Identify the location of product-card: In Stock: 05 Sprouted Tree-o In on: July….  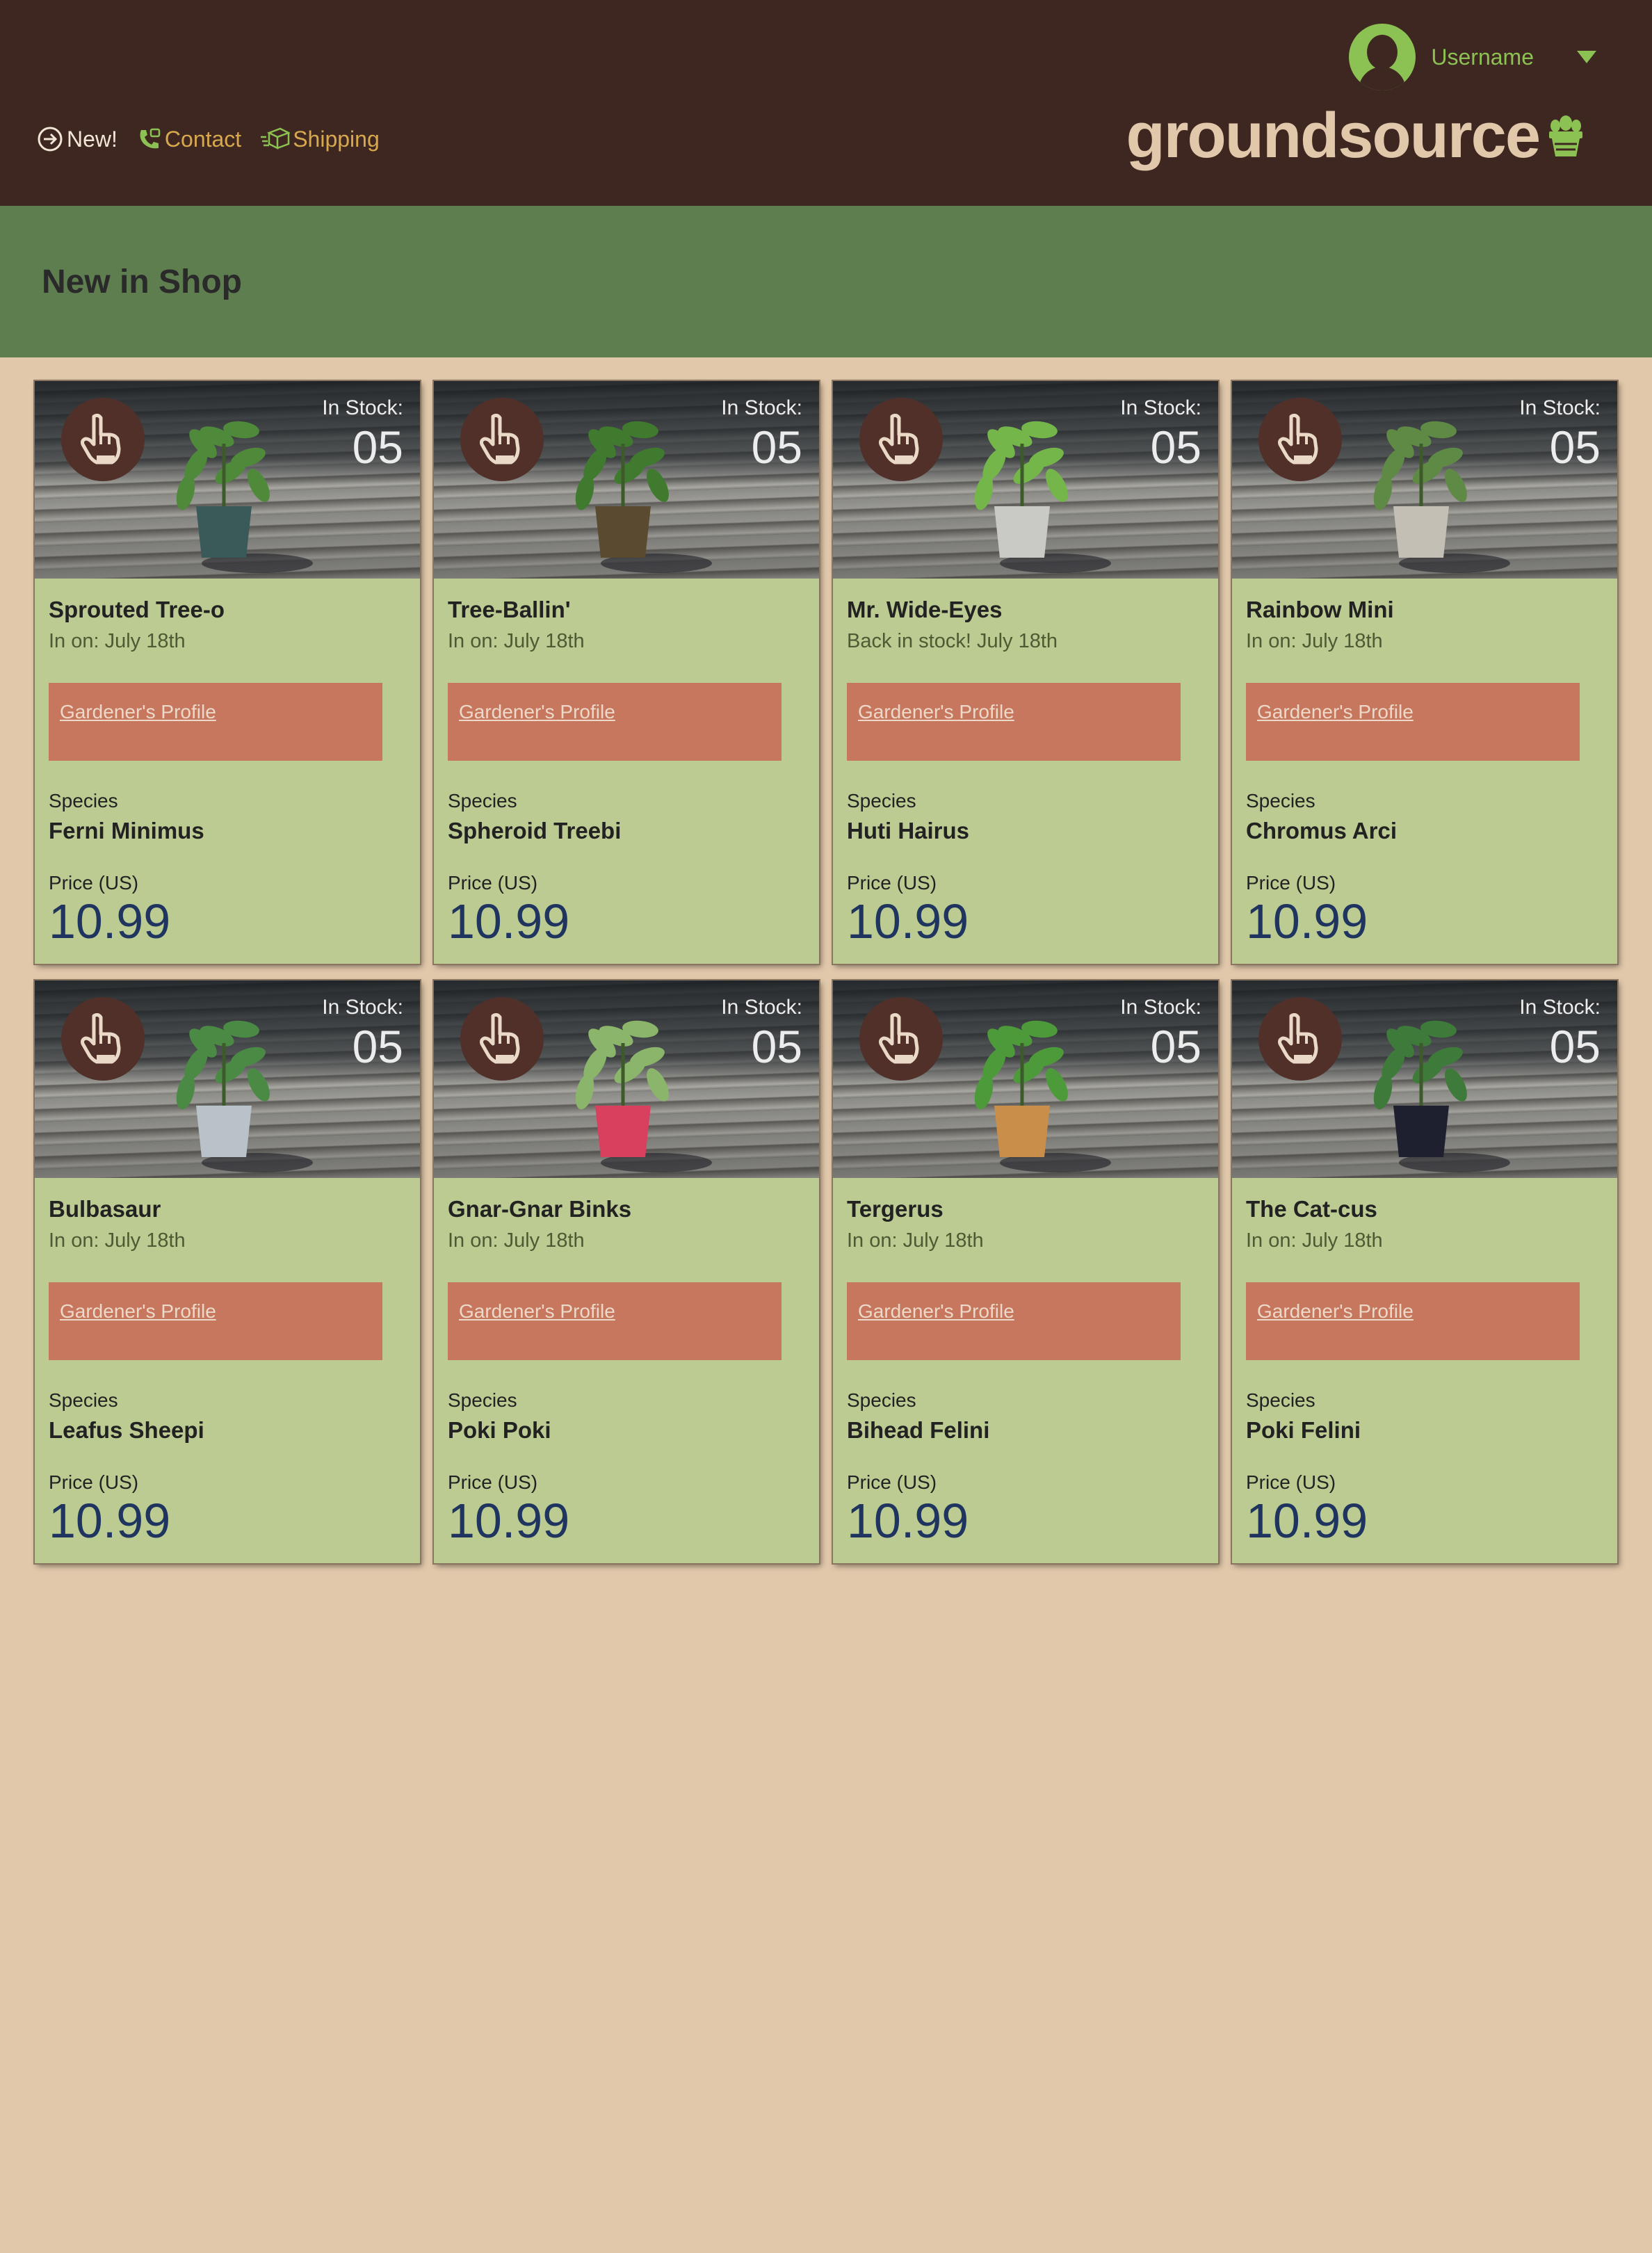
(227, 672).